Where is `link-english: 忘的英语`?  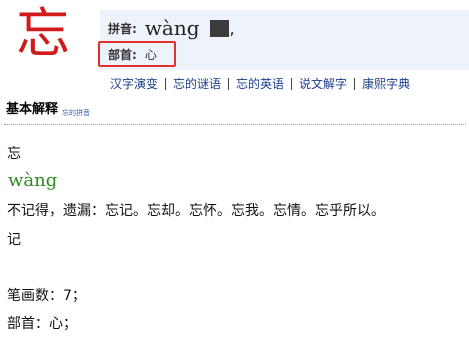
link-english: 忘的英语 is located at coordinates (260, 83).